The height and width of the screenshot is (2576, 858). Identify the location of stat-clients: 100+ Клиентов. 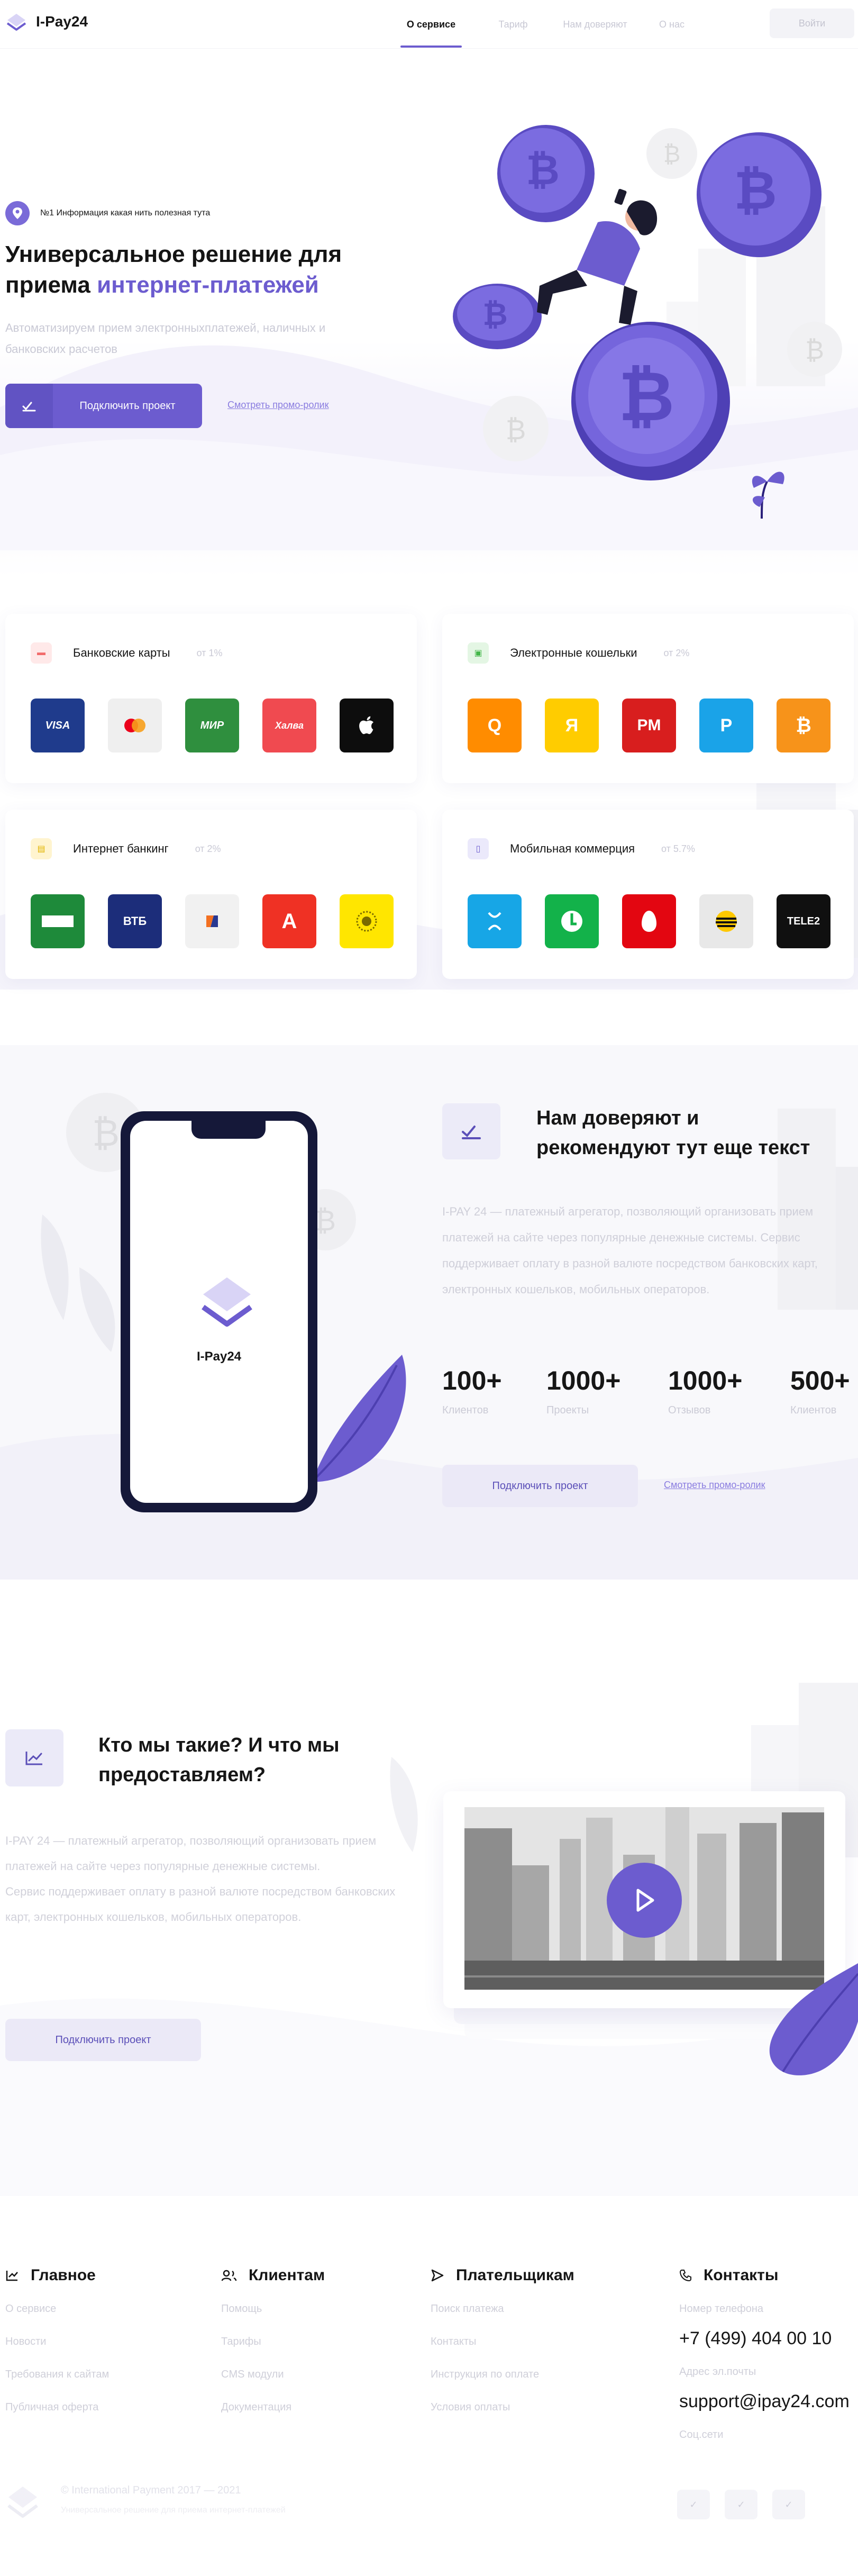
(472, 1391).